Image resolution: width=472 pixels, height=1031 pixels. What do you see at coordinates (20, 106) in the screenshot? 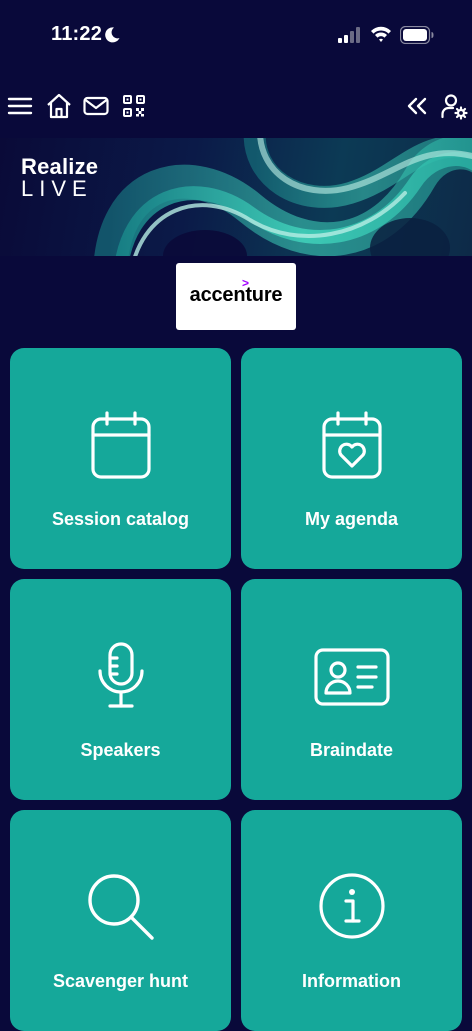
I see `menu-icon` at bounding box center [20, 106].